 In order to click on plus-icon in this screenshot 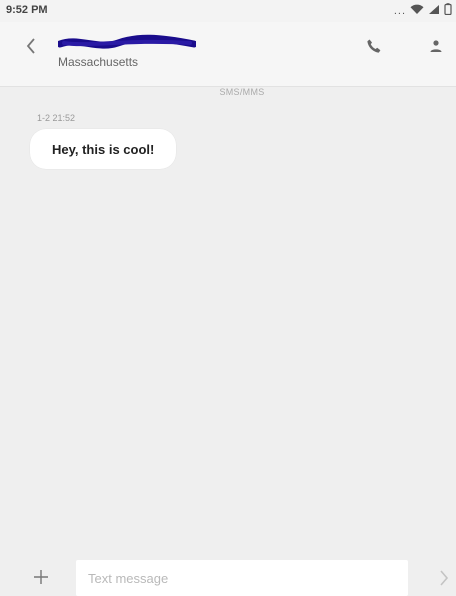, I will do `click(41, 577)`.